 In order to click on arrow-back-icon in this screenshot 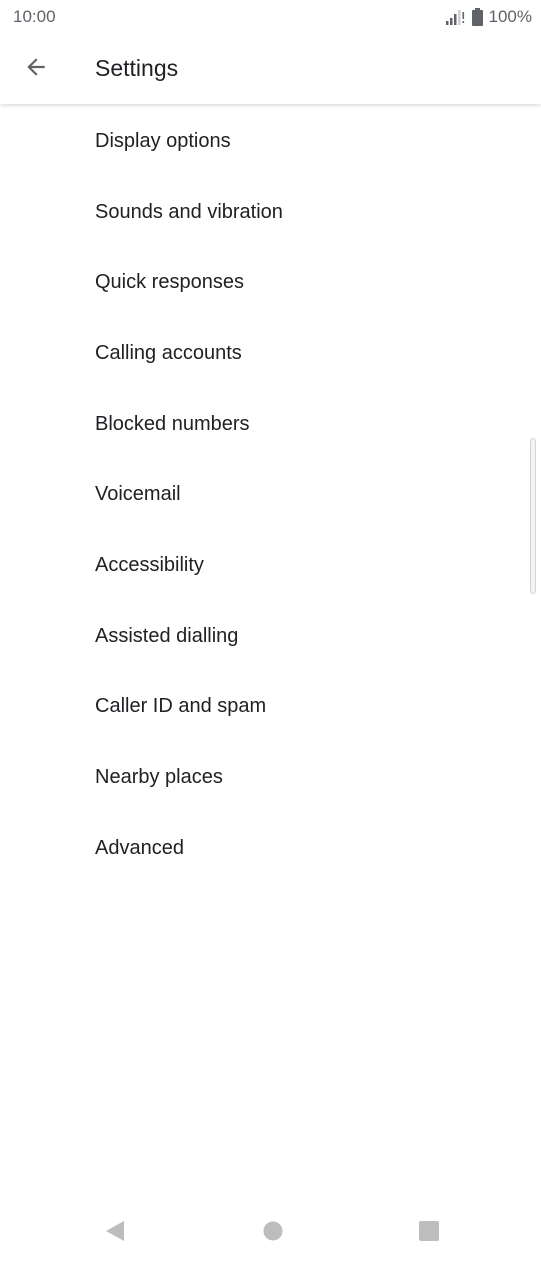, I will do `click(36, 69)`.